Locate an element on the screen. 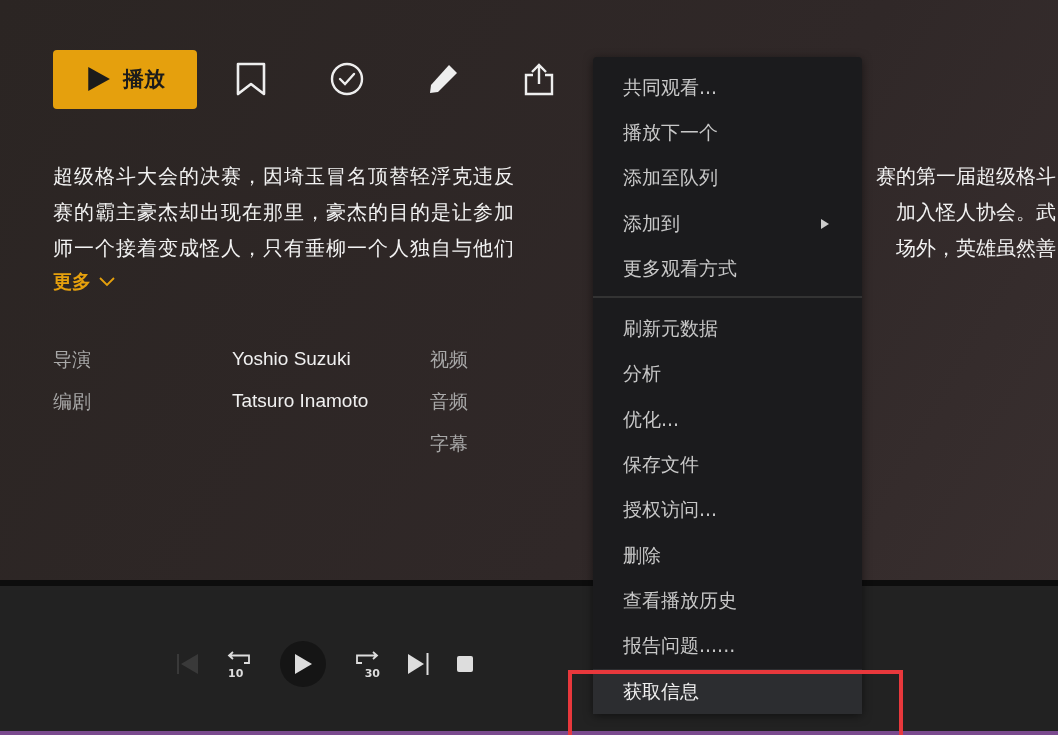  summary-text: 赛的霸主豪杰却出现在那里，豪杰的目的是让参加 is located at coordinates (284, 212).